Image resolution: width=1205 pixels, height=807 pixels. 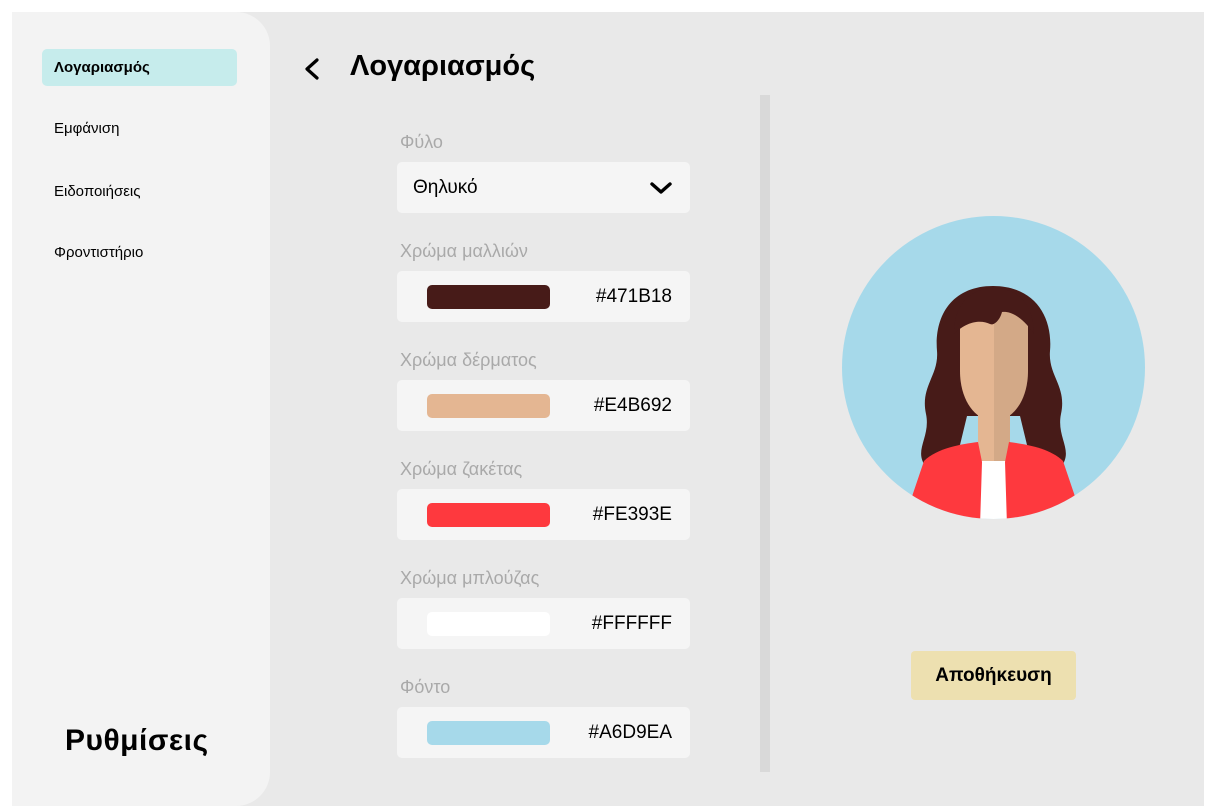 What do you see at coordinates (993, 367) in the screenshot?
I see `avatar-preview` at bounding box center [993, 367].